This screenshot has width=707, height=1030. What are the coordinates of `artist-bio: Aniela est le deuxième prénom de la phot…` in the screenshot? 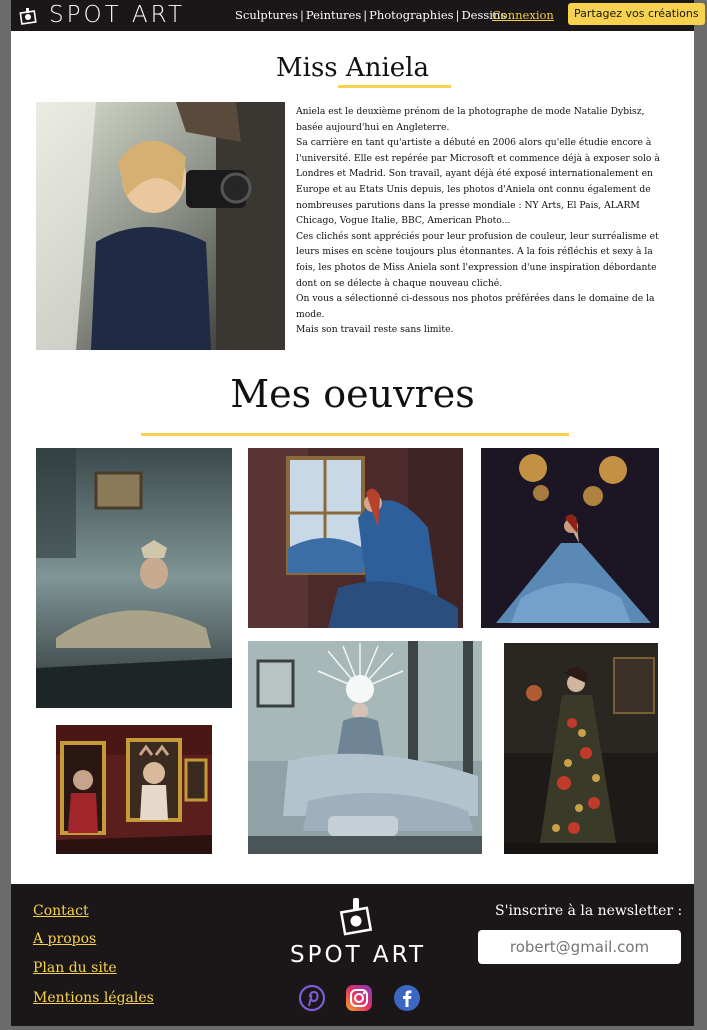 It's located at (483, 221).